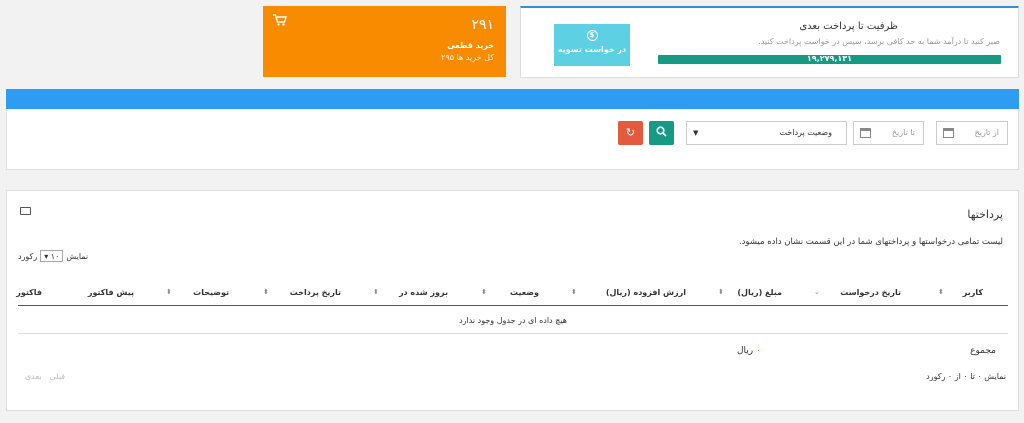  I want to click on purchase-stats-card: ۲۹۱ خرید قطعی کل خرید ها ۲۹۵, so click(384, 41).